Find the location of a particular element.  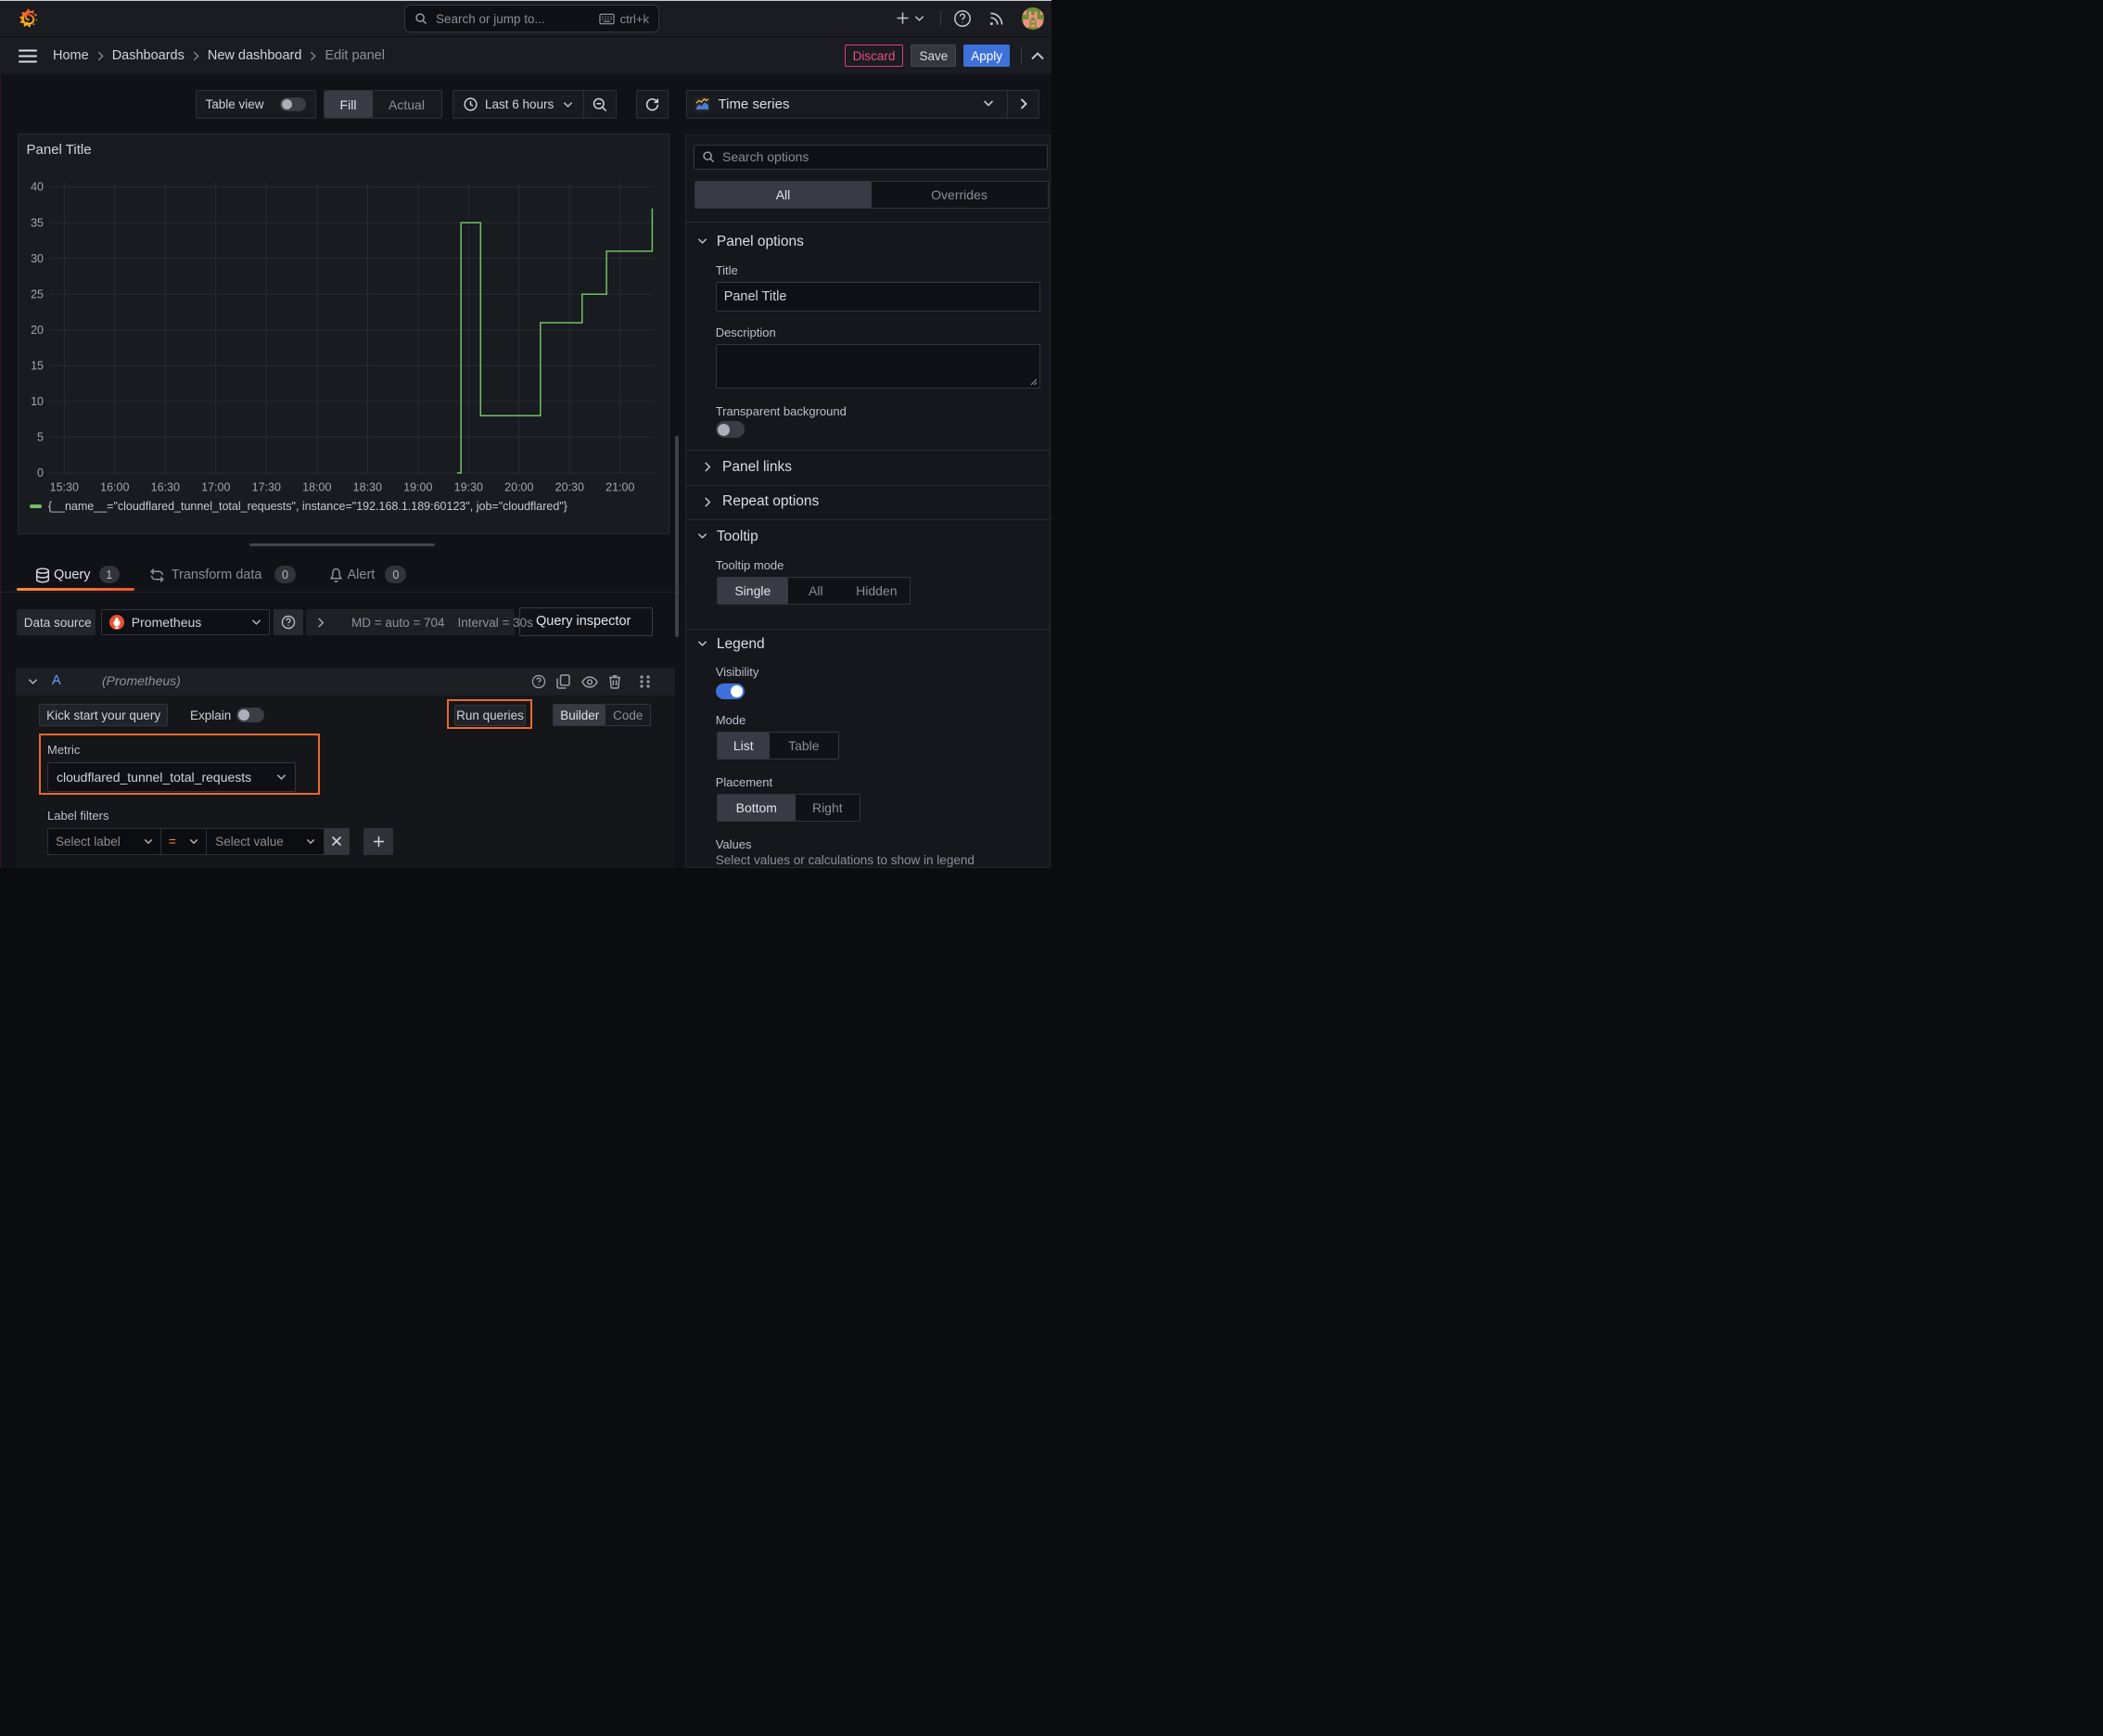

svg-text: 18:30 is located at coordinates (366, 488).